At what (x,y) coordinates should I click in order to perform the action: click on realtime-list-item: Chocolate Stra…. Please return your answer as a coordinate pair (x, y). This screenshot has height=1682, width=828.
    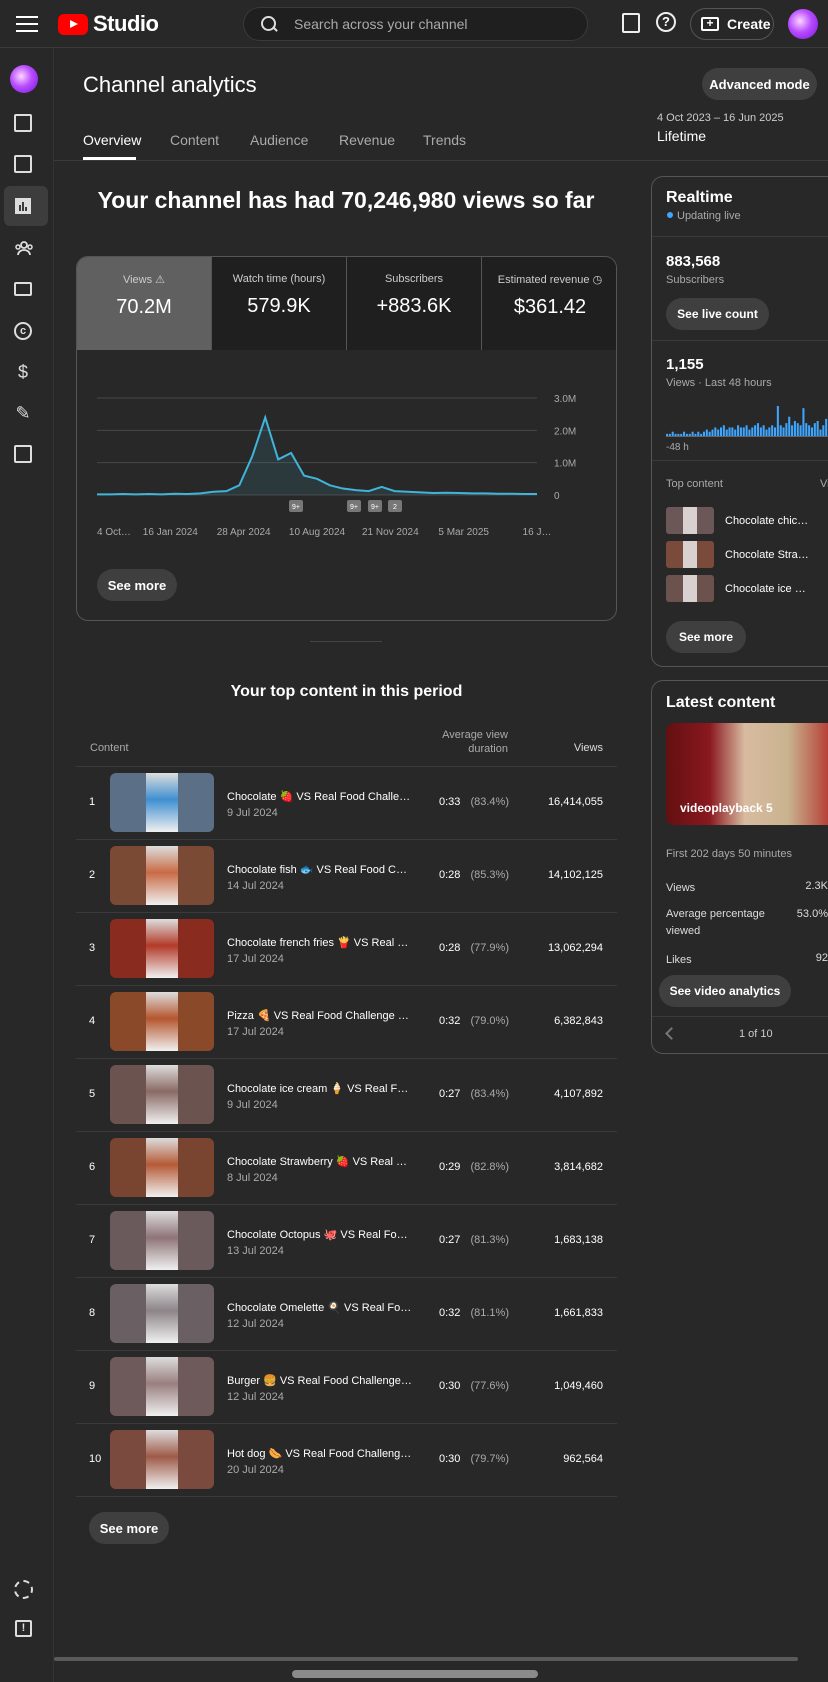
    Looking at the image, I should click on (746, 555).